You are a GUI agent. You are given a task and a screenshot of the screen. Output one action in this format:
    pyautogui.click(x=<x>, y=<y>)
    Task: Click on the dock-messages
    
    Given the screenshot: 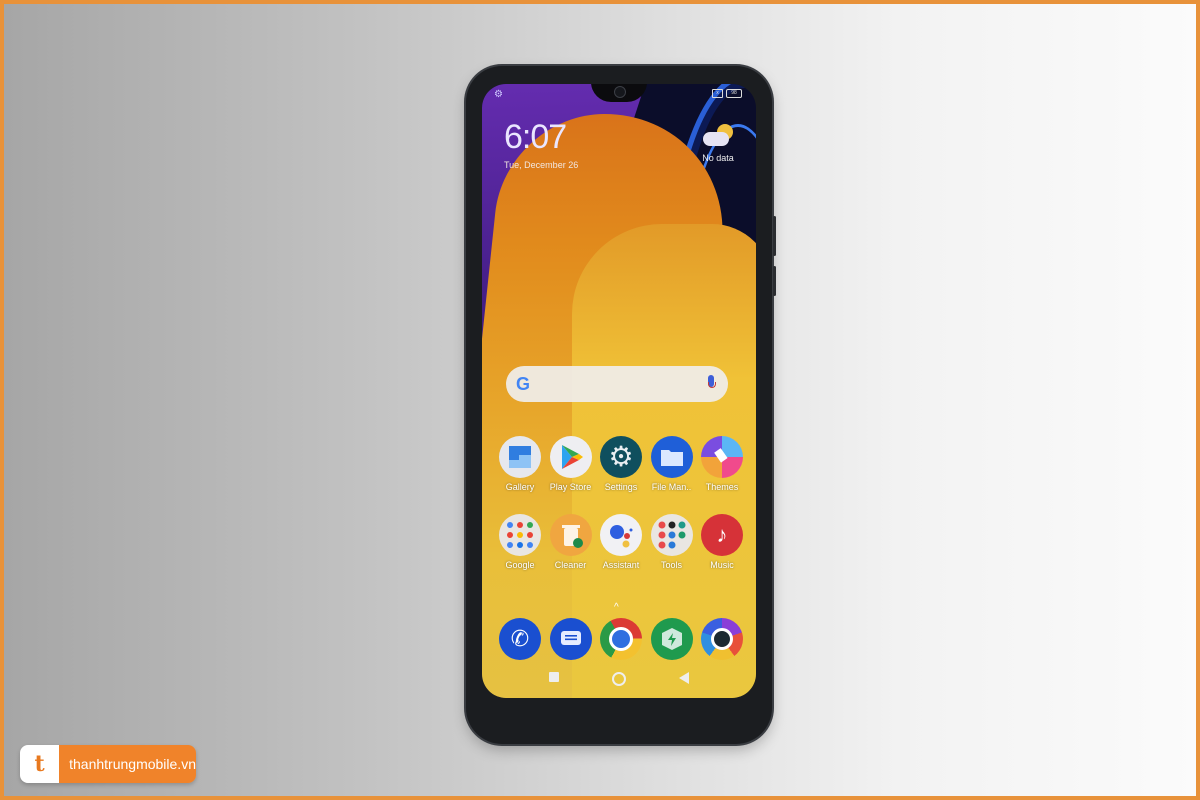 What is the action you would take?
    pyautogui.click(x=571, y=639)
    